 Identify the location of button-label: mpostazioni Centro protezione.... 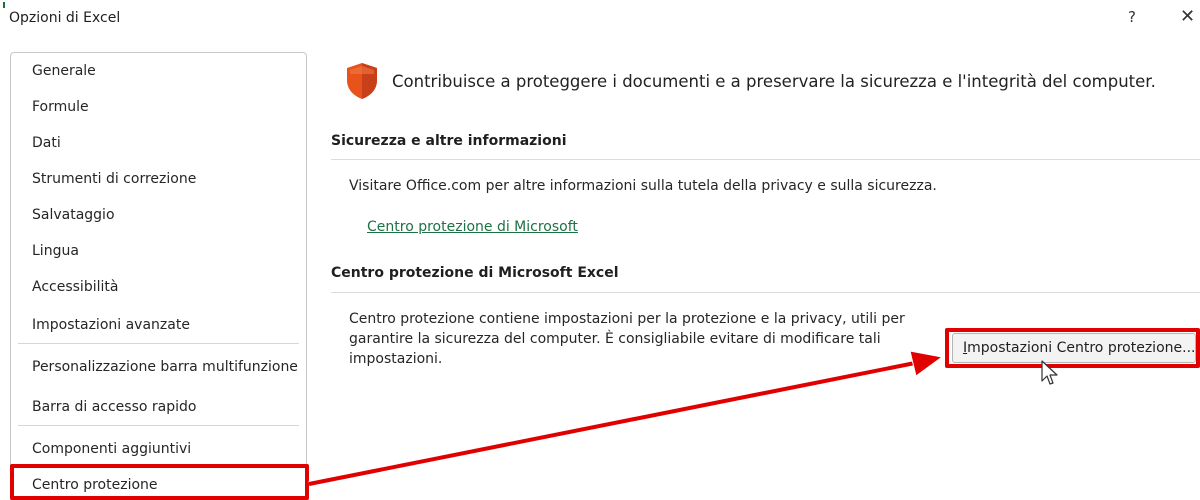
(1081, 348).